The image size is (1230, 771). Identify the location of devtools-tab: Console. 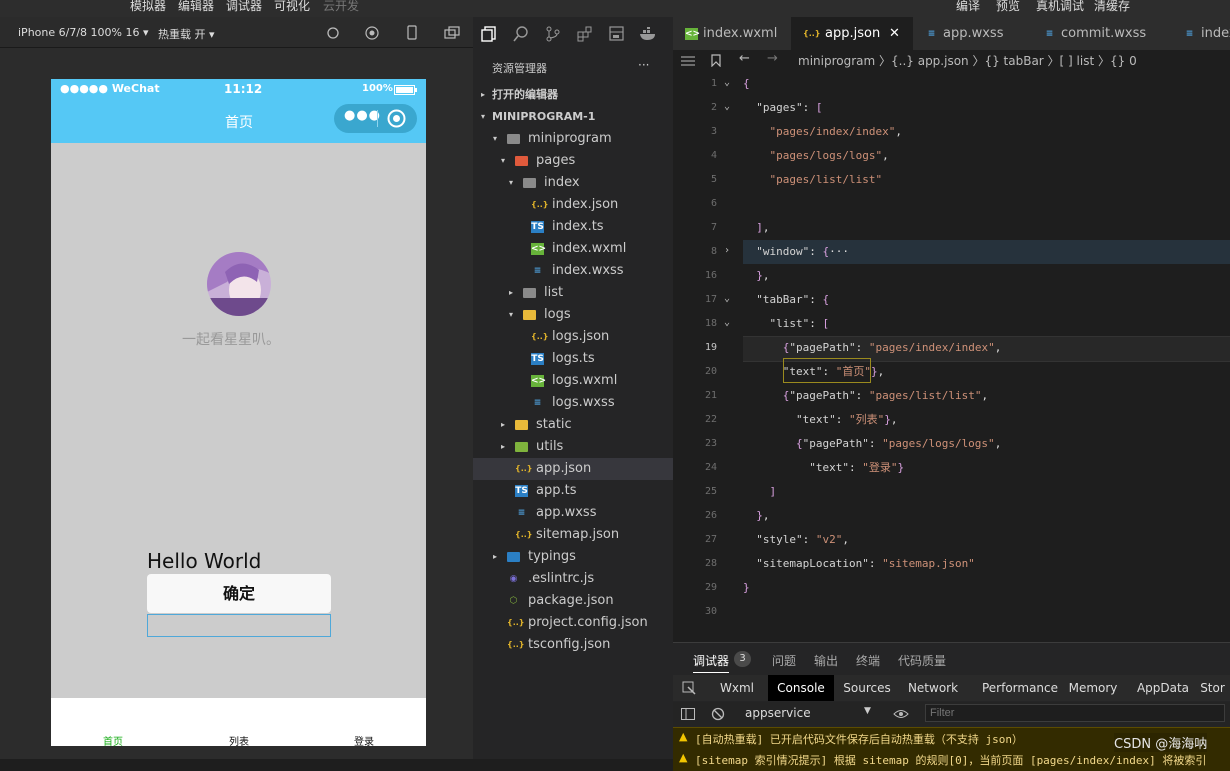
(801, 688).